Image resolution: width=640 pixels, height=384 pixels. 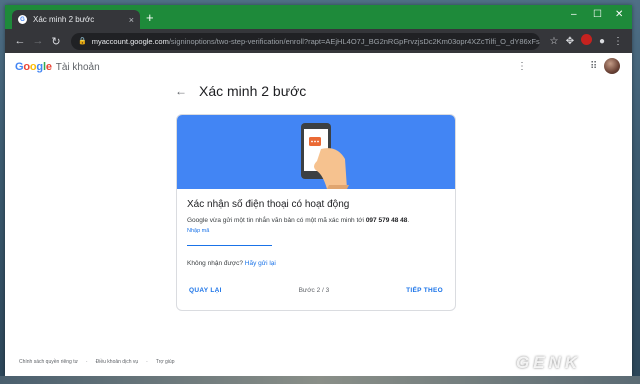 What do you see at coordinates (205, 290) in the screenshot?
I see `back-button: QUAY LẠI` at bounding box center [205, 290].